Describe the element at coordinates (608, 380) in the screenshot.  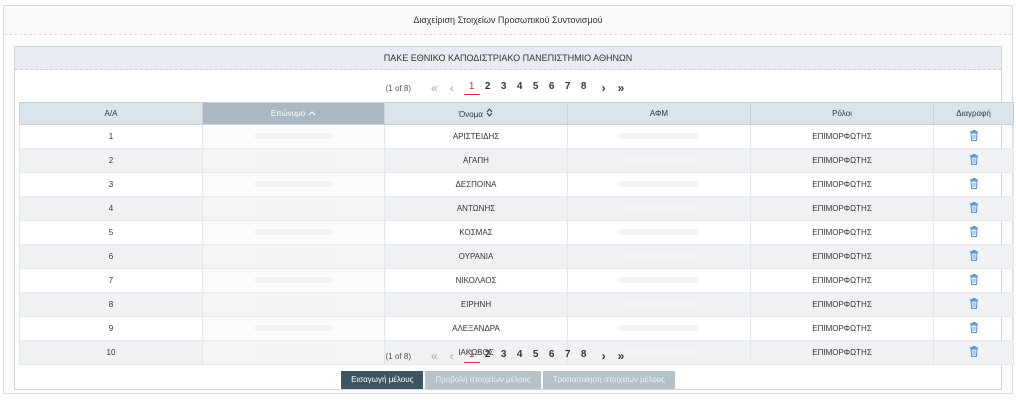
I see `edit-member-button: Τροποποίηση στοιχείων μέλους` at that location.